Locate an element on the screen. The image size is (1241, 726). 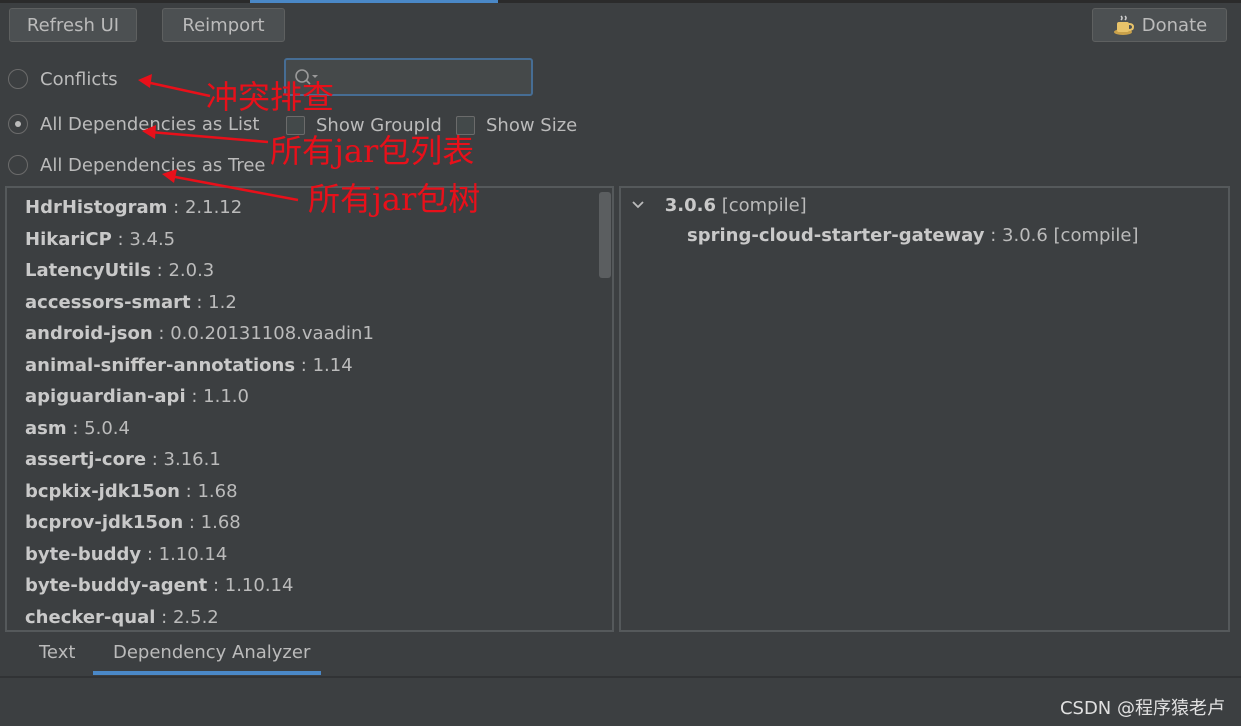
list-item: checker-qual : 2.5.2 is located at coordinates (122, 617).